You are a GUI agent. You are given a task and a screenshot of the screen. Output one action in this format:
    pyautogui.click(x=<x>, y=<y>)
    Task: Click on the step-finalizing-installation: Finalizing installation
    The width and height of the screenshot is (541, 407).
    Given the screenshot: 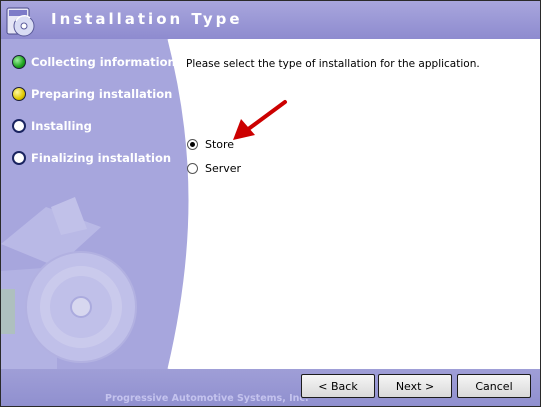 What is the action you would take?
    pyautogui.click(x=91, y=158)
    